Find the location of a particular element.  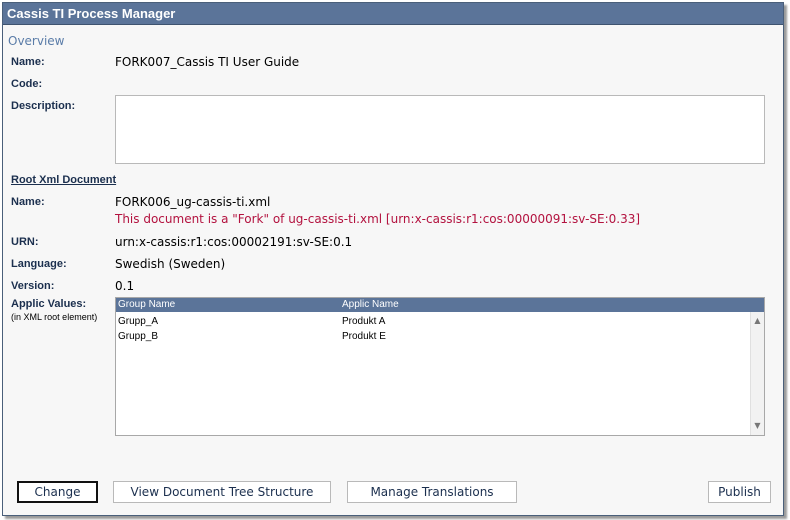

root-name-value: FORK006_ug-cassis-ti.xml is located at coordinates (193, 202).